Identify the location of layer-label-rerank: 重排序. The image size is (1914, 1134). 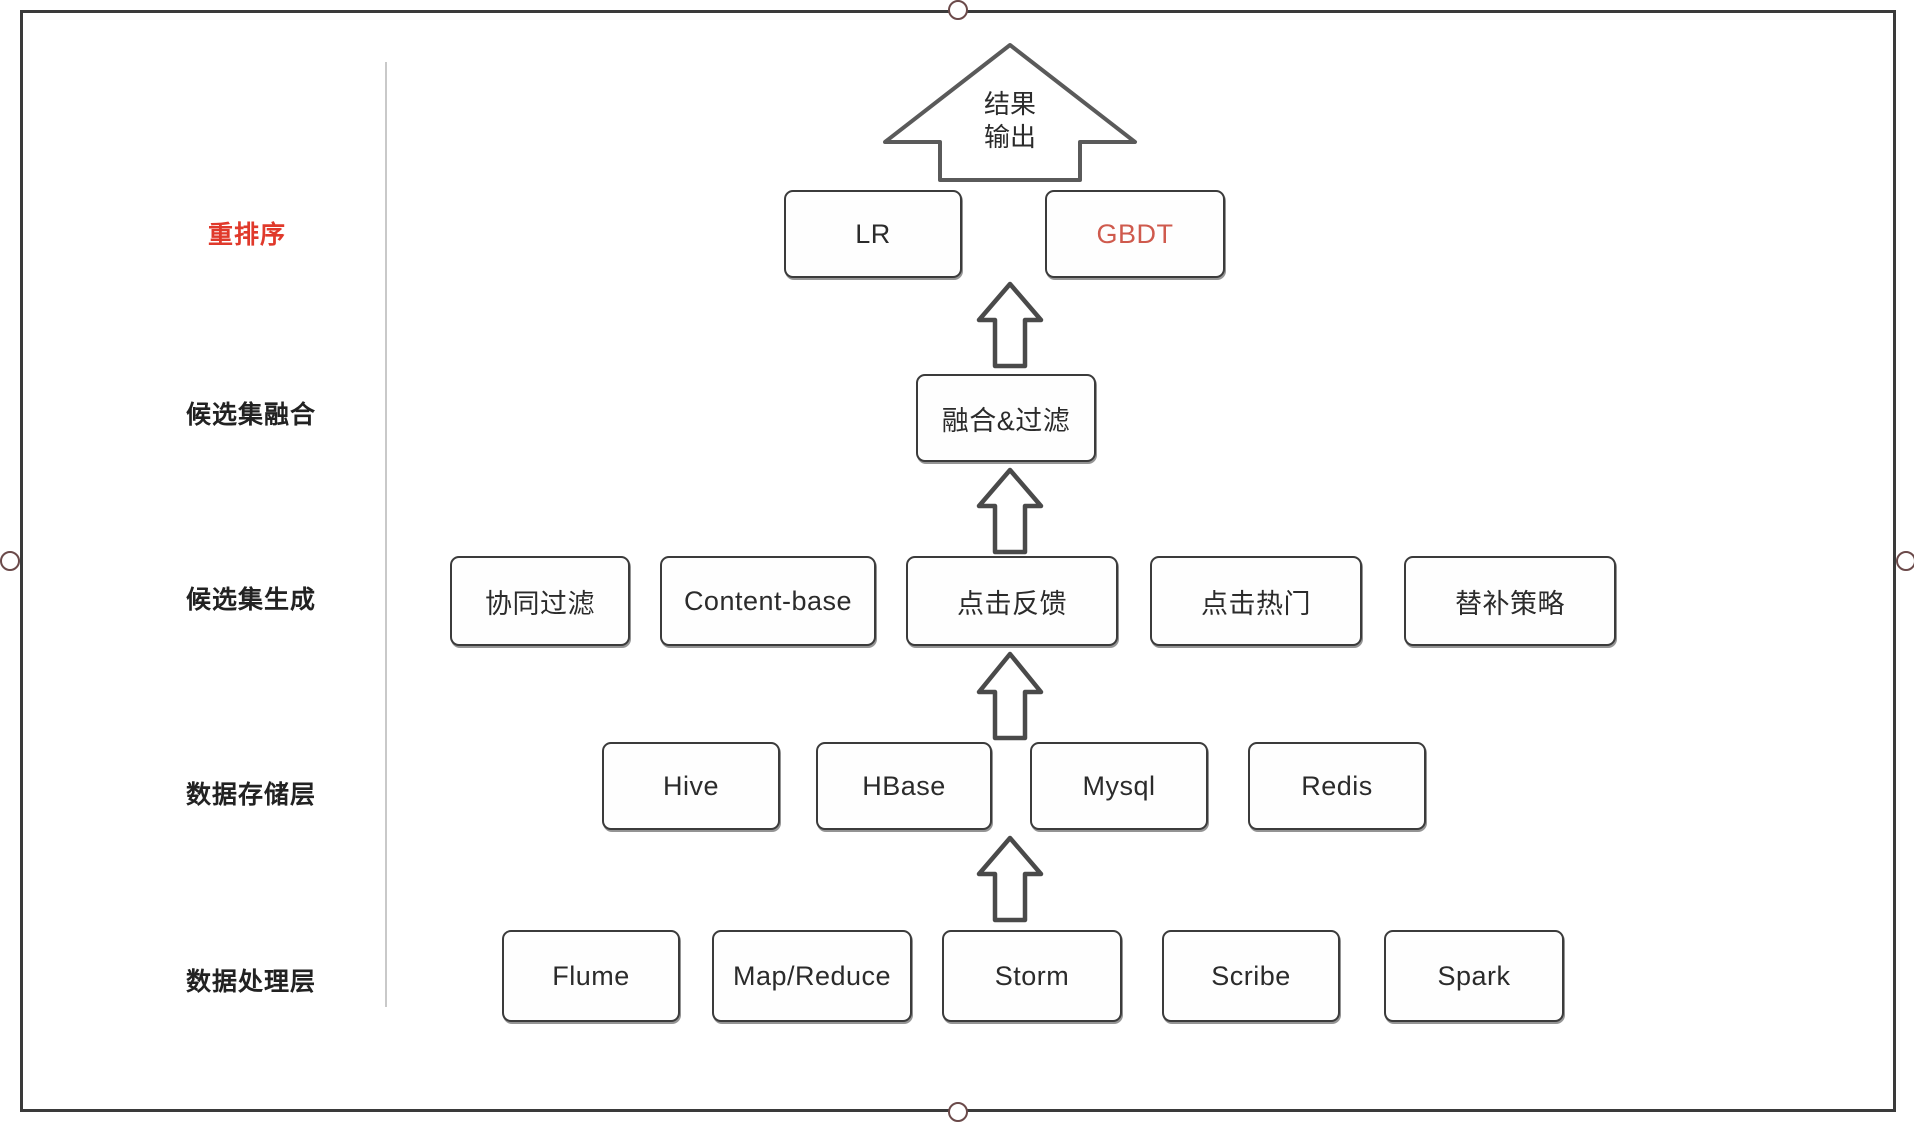
(247, 235).